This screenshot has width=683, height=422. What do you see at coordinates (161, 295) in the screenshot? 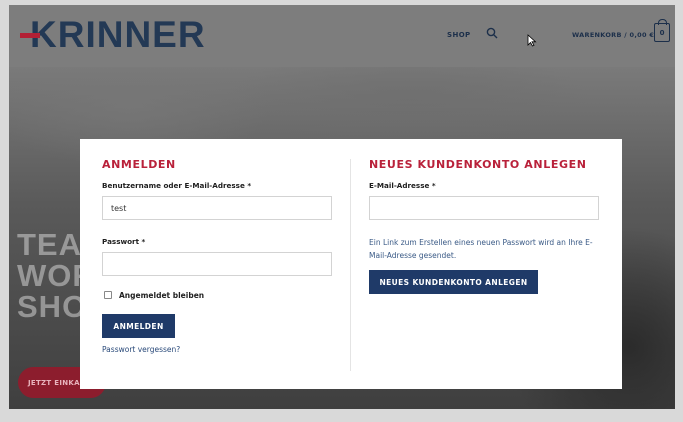
I see `remember-me-label: Angemeldet bleiben` at bounding box center [161, 295].